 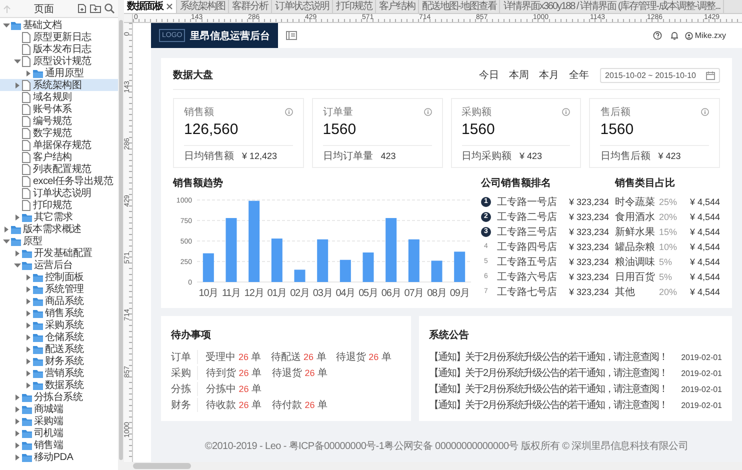 I want to click on tree-item: 数字规范, so click(x=59, y=133).